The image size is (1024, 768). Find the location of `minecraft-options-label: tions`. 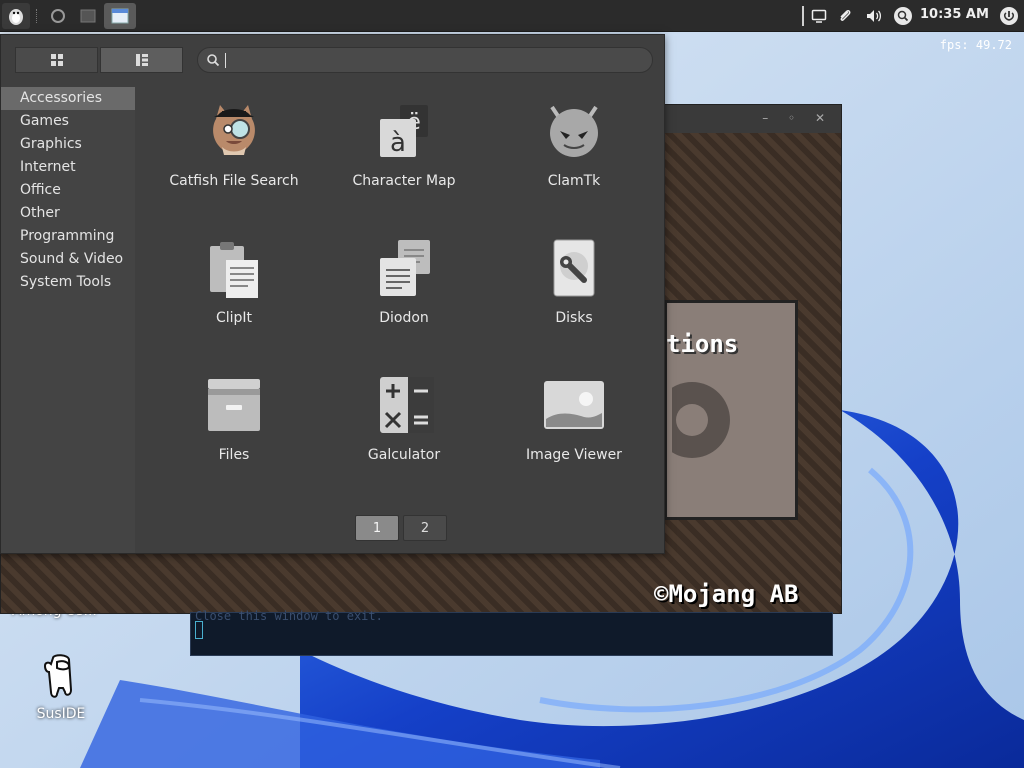

minecraft-options-label: tions is located at coordinates (702, 344).